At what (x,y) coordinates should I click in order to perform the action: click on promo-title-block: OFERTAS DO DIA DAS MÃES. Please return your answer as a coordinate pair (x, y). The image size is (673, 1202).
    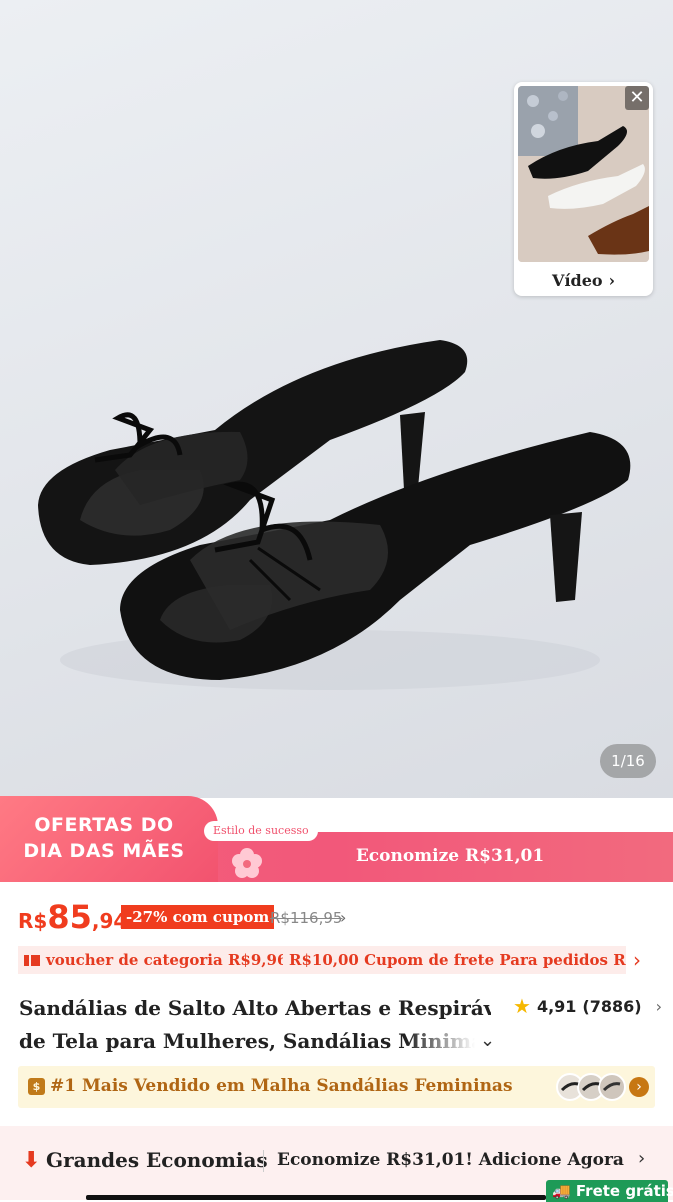
    Looking at the image, I should click on (109, 839).